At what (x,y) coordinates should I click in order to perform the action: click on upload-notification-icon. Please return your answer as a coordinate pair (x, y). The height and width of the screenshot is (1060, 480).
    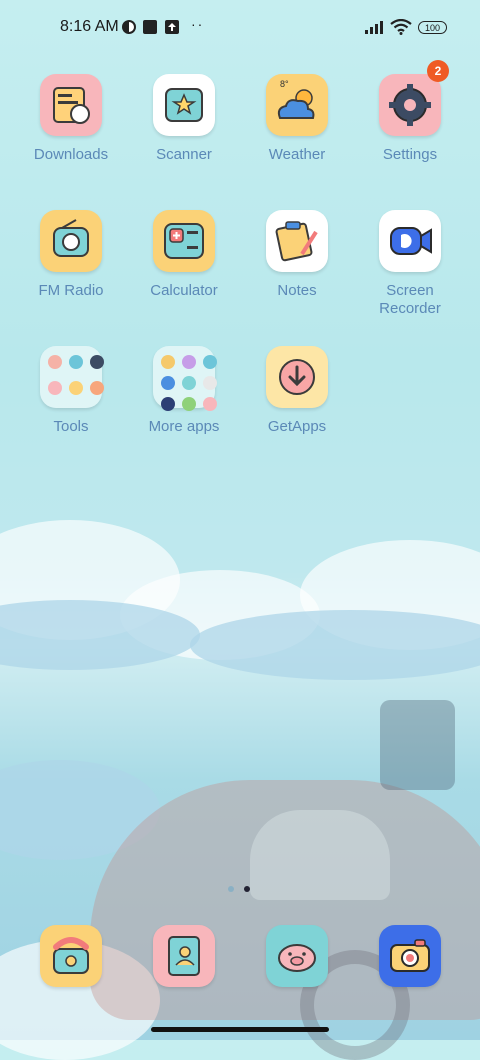
    Looking at the image, I should click on (172, 27).